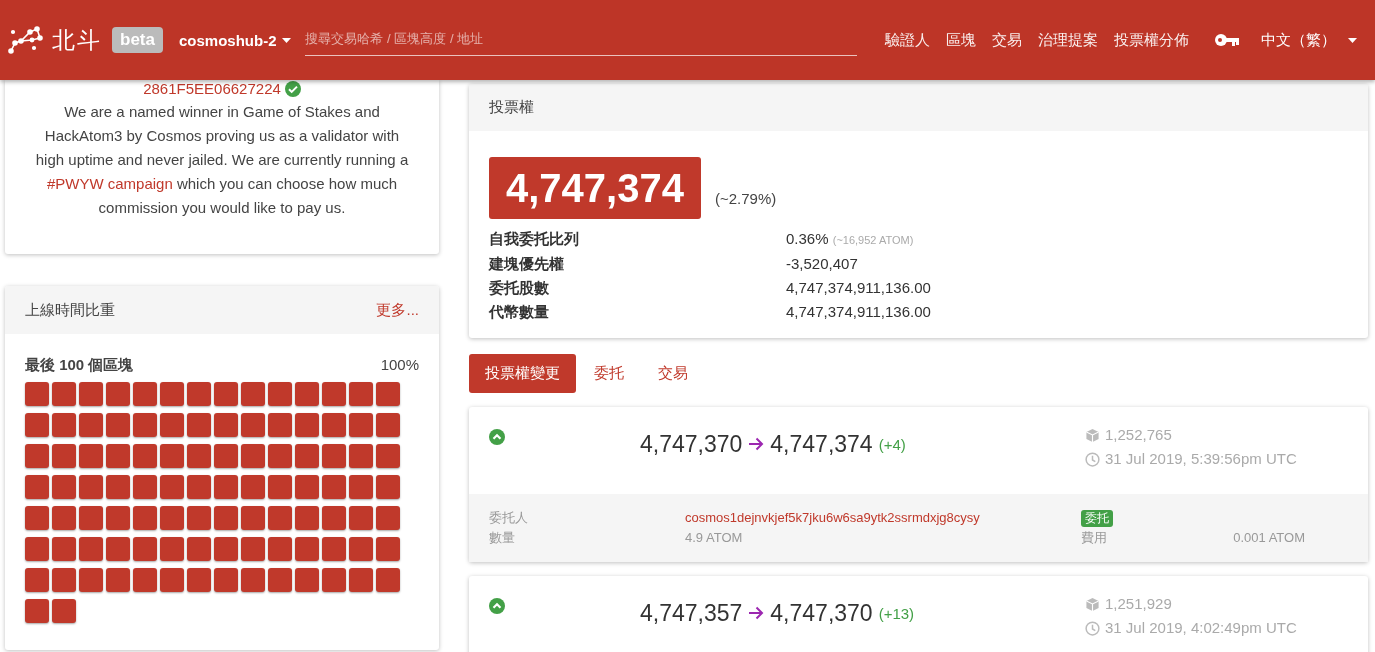 Image resolution: width=1375 pixels, height=652 pixels. I want to click on campaign-link: #PWYW campaign, so click(109, 183).